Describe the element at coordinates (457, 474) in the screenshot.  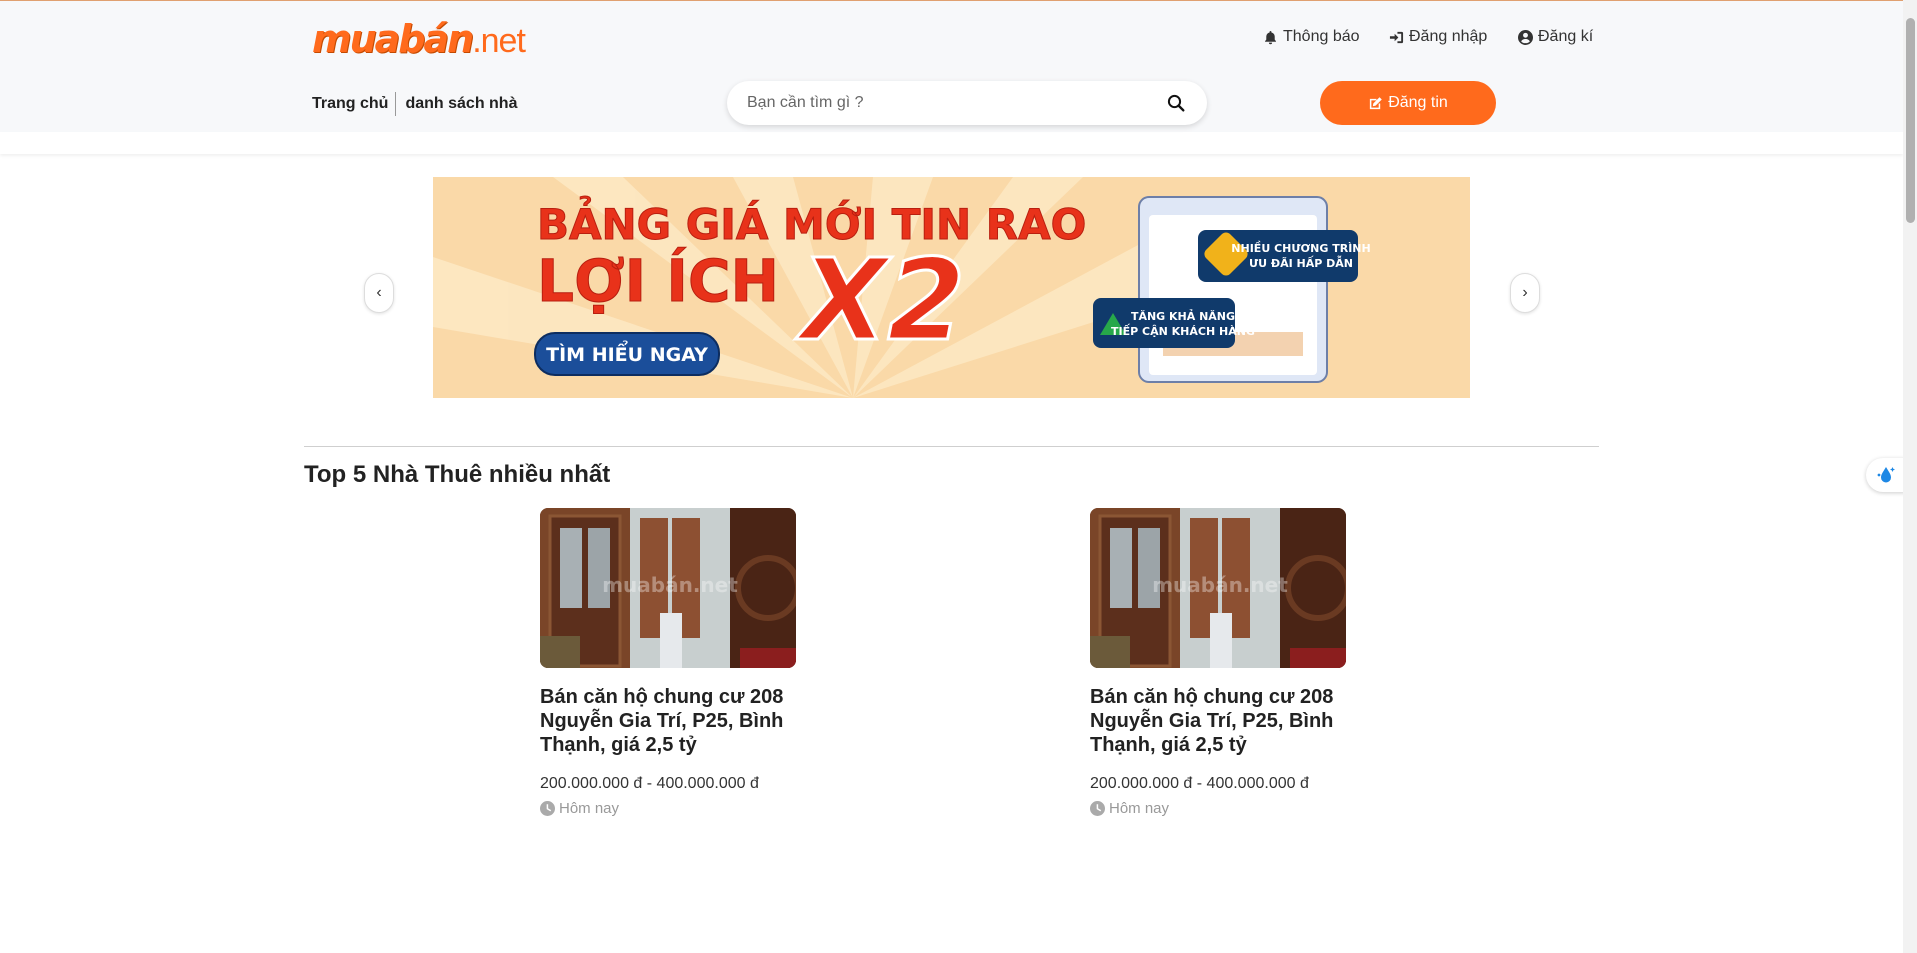
I see `section-title: Top 5 Nhà Thuê nhiều nhất` at that location.